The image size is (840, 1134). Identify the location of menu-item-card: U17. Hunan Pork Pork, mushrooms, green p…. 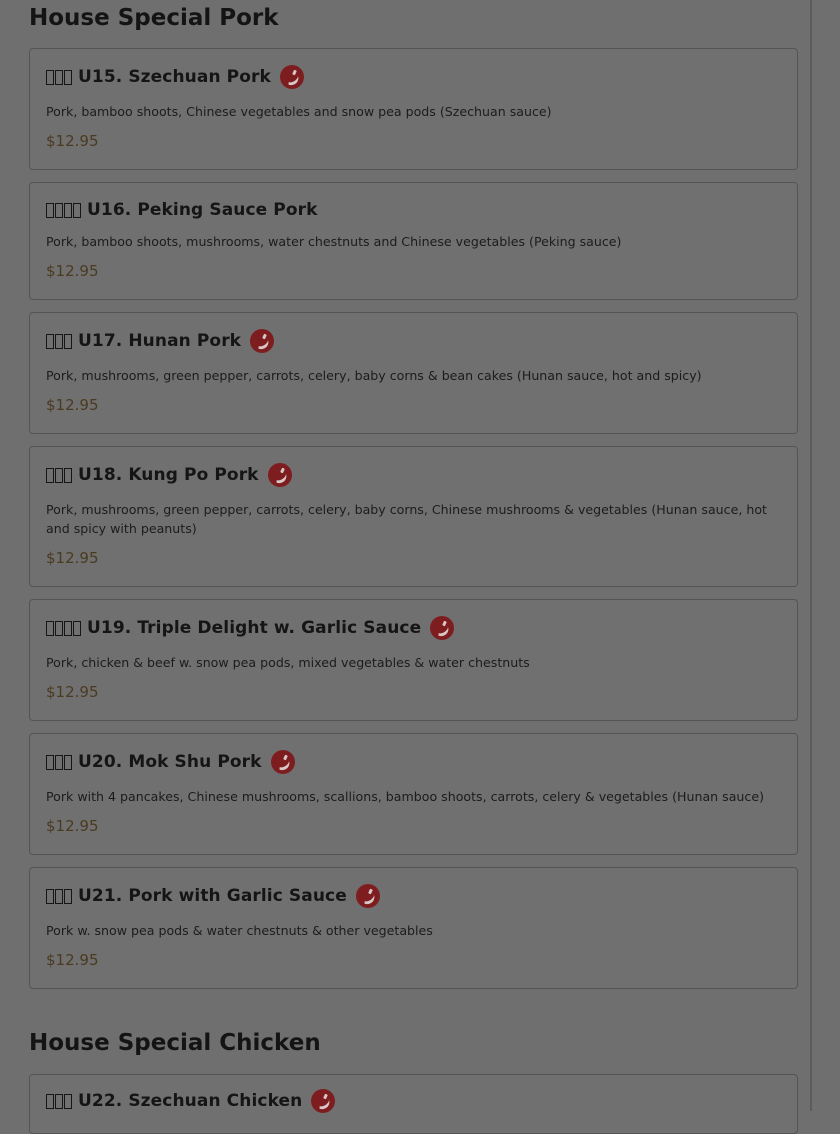
(413, 373).